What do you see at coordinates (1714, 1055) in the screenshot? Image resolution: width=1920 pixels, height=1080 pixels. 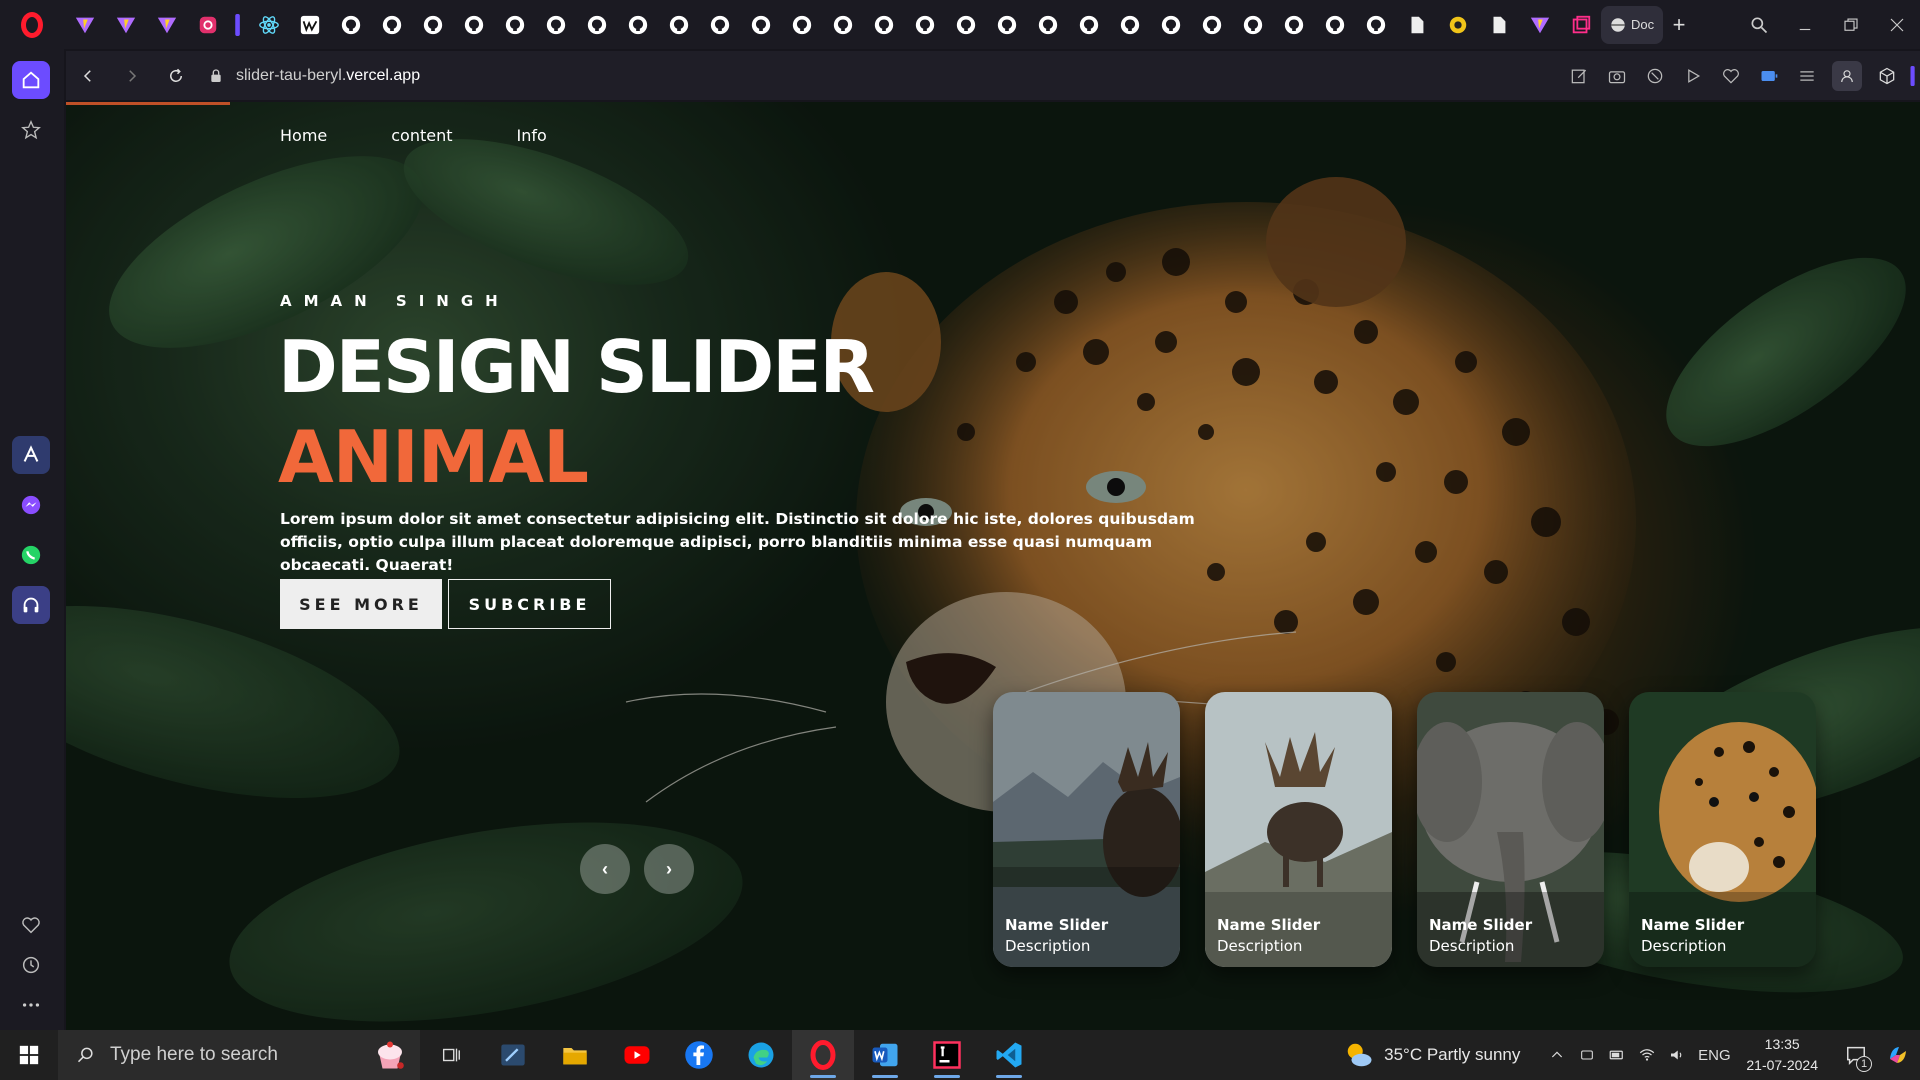 I see `language-indicator: ENG` at bounding box center [1714, 1055].